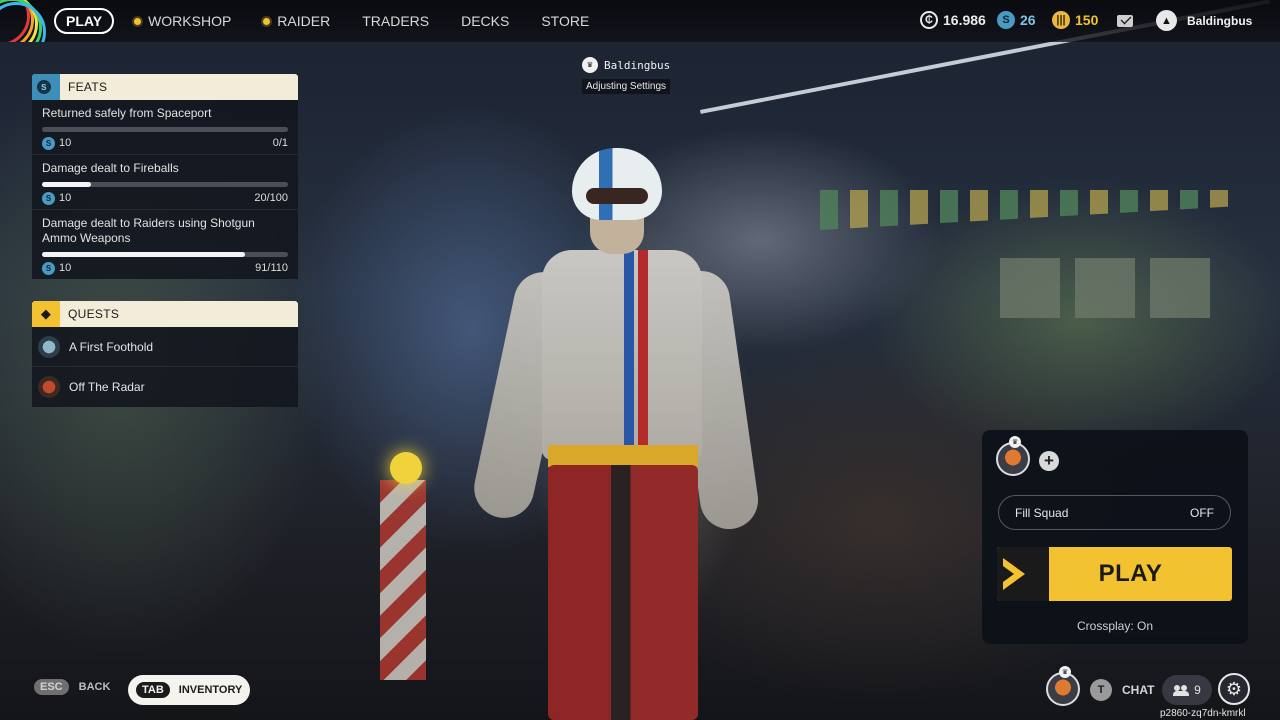 The width and height of the screenshot is (1280, 720). What do you see at coordinates (1166, 20) in the screenshot?
I see `profile-badge-icon: ▲` at bounding box center [1166, 20].